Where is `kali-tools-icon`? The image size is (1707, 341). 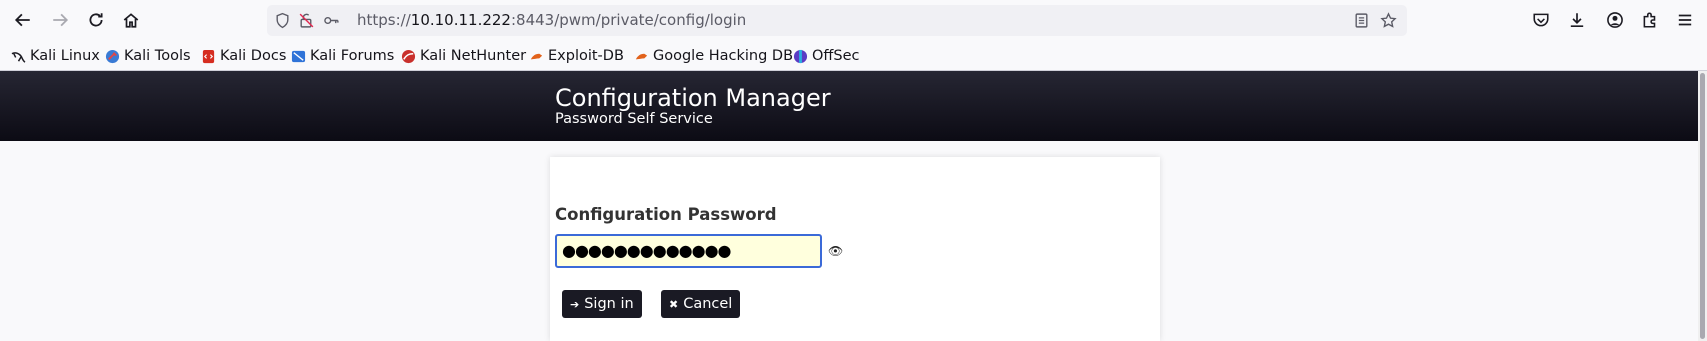 kali-tools-icon is located at coordinates (112, 56).